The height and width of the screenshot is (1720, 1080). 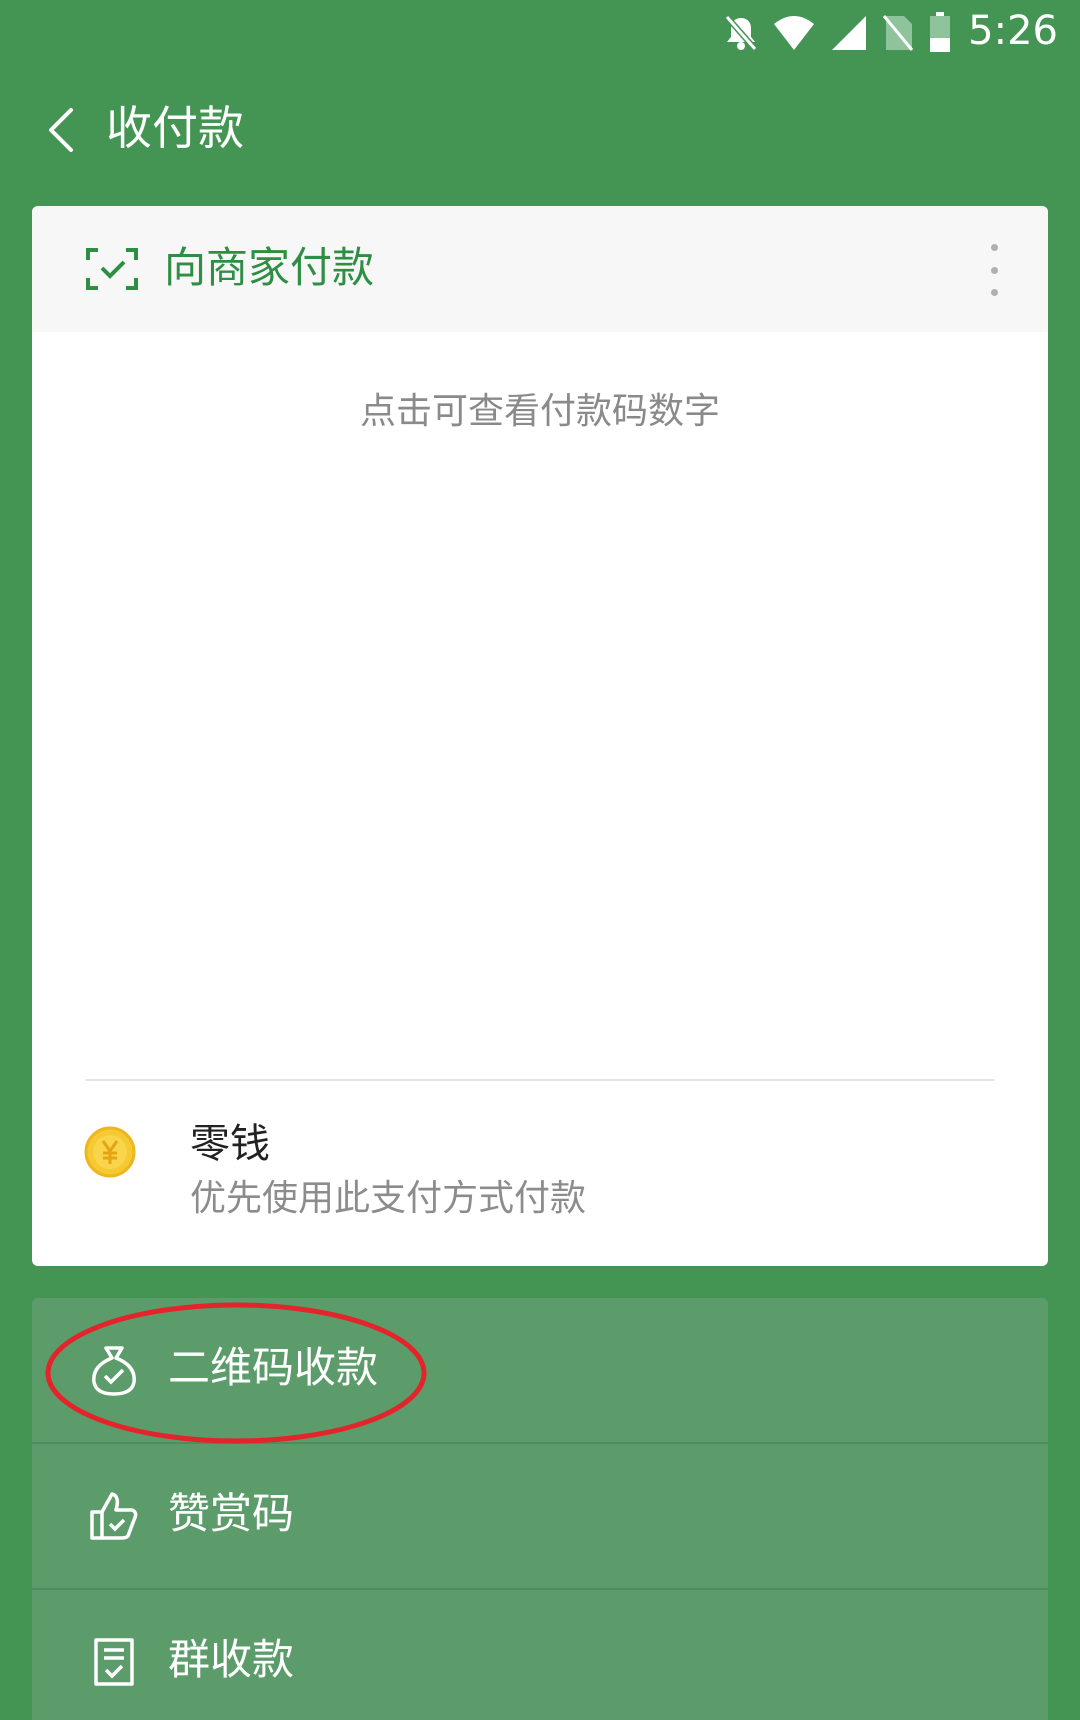 I want to click on status-icons, so click(x=838, y=33).